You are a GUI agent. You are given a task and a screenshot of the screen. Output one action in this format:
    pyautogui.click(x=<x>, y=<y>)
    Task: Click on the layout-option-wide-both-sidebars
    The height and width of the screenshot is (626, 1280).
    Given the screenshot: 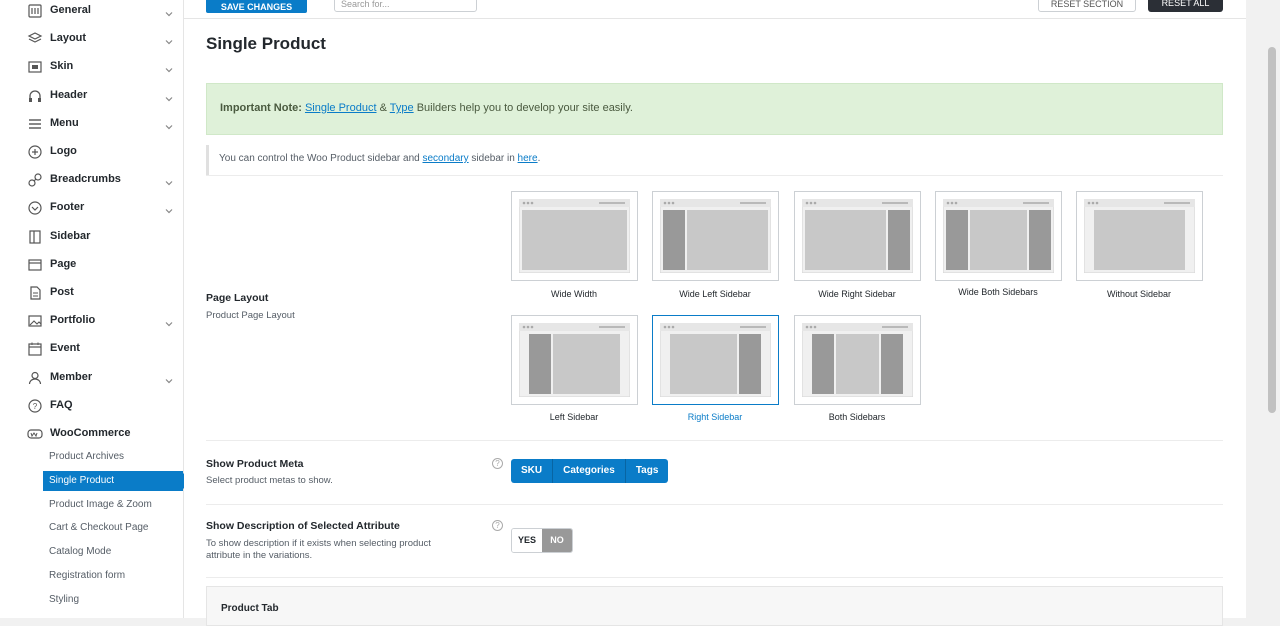 What is the action you would take?
    pyautogui.click(x=998, y=236)
    